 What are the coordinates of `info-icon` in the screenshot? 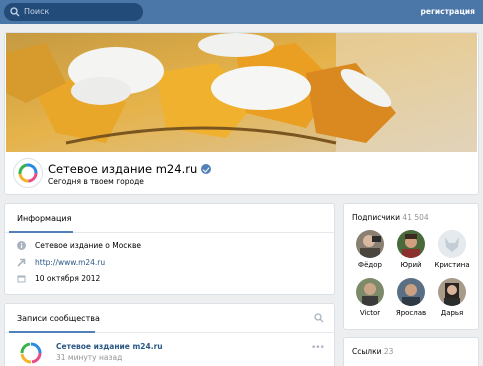 It's located at (21, 245).